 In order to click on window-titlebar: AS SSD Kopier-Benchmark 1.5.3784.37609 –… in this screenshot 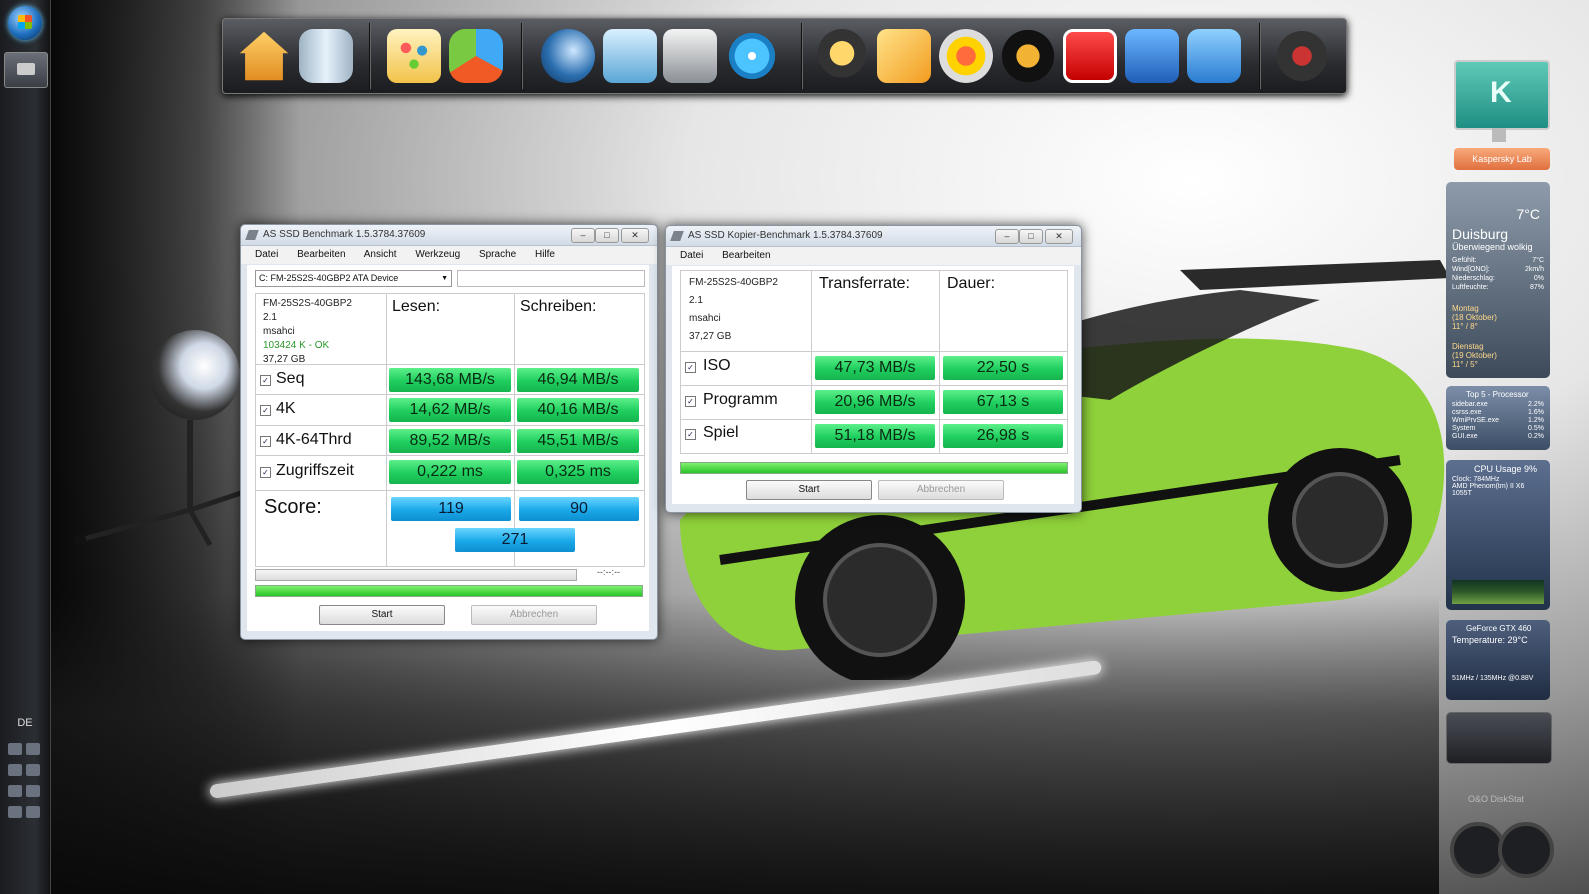, I will do `click(873, 236)`.